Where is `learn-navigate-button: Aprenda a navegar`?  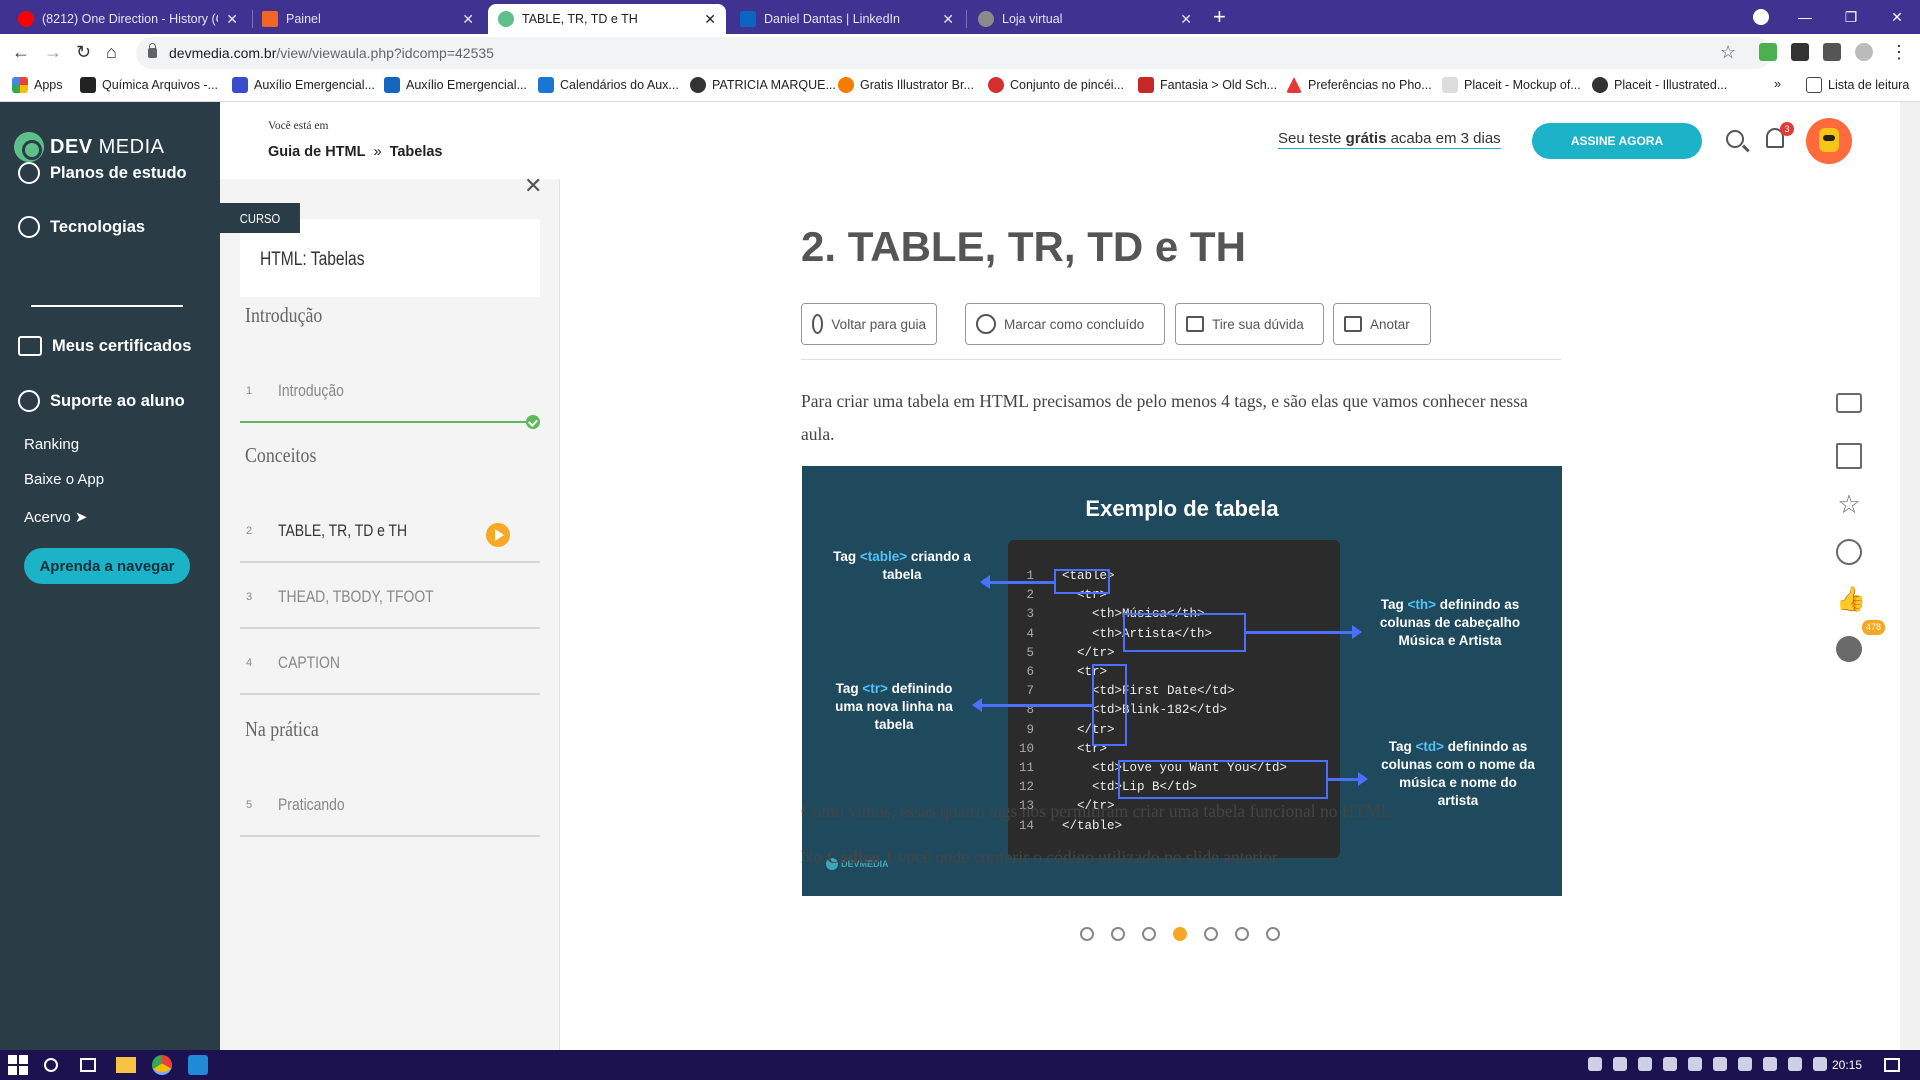
learn-navigate-button: Aprenda a navegar is located at coordinates (107, 566).